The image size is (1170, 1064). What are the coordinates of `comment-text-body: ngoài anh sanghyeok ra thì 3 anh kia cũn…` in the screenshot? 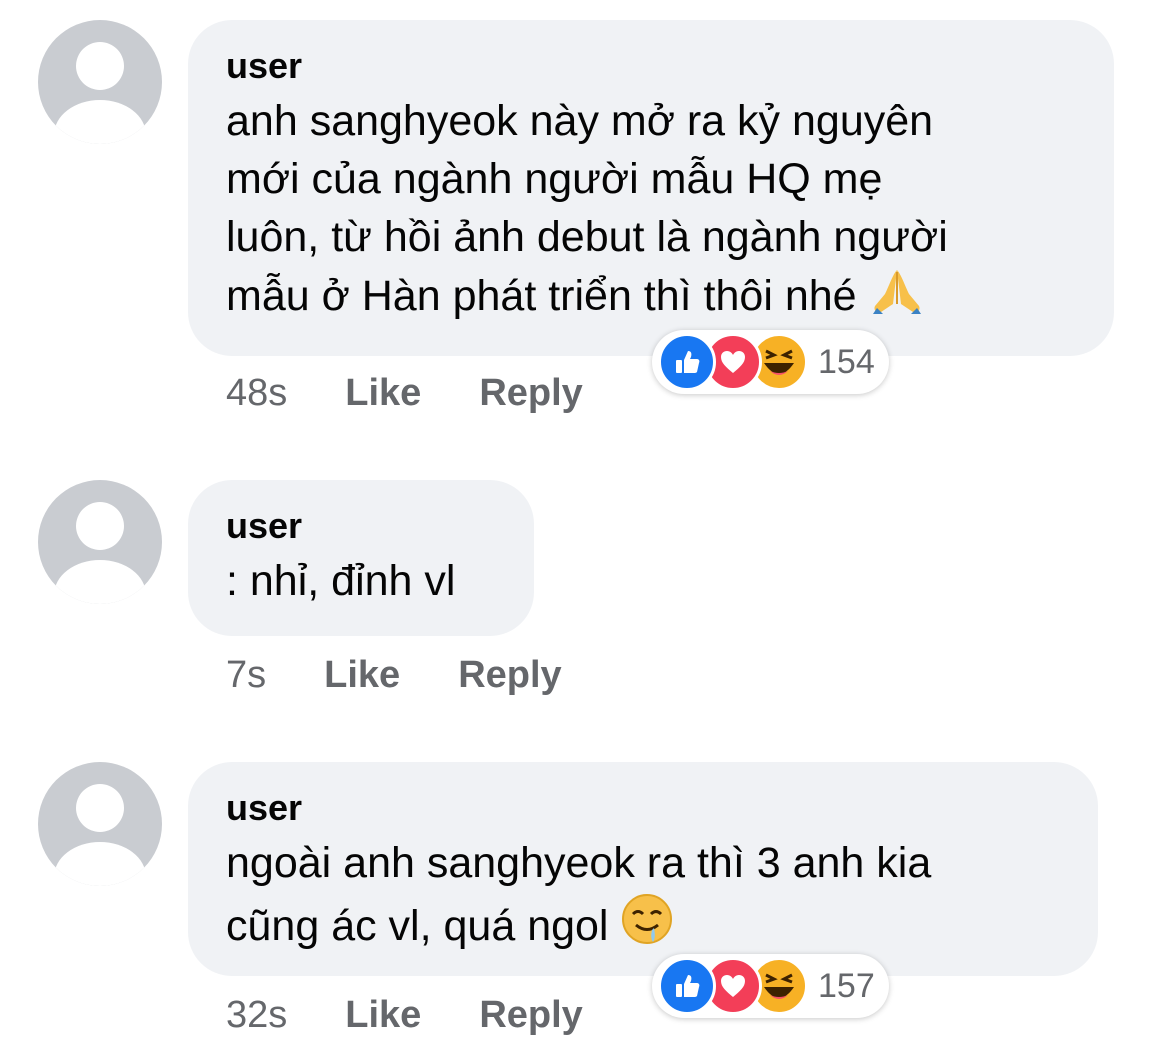 It's located at (579, 894).